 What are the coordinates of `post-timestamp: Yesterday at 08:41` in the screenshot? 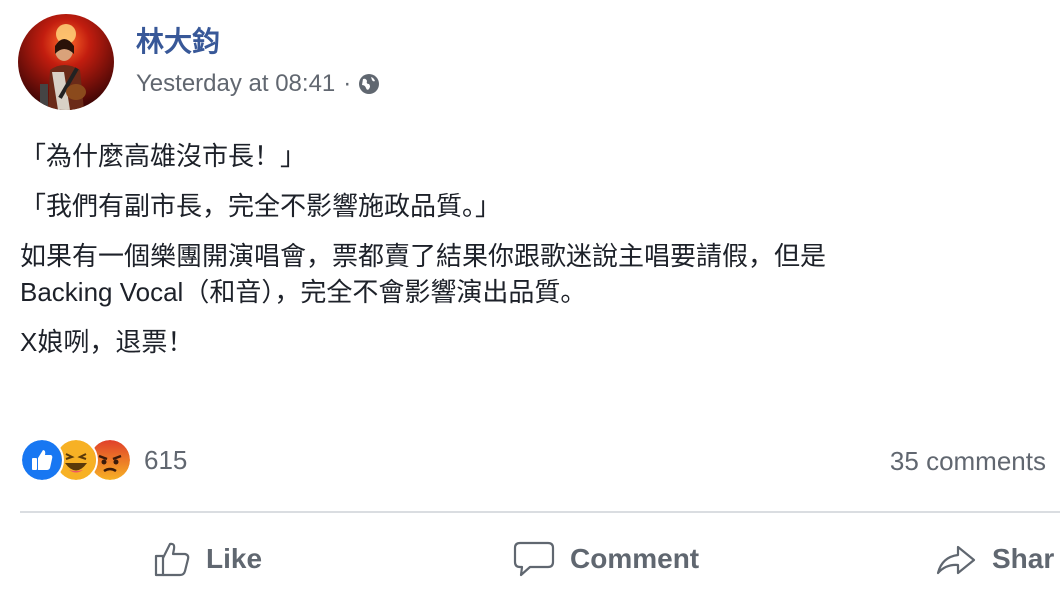 It's located at (235, 84).